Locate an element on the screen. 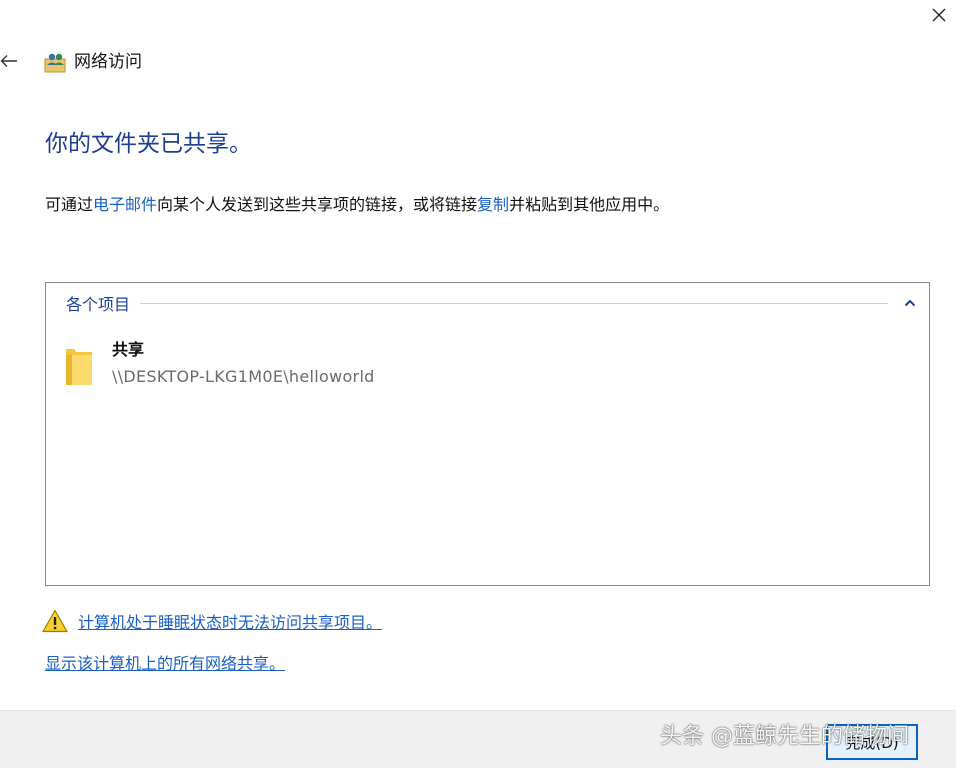 This screenshot has width=956, height=768. folder-icon is located at coordinates (79, 367).